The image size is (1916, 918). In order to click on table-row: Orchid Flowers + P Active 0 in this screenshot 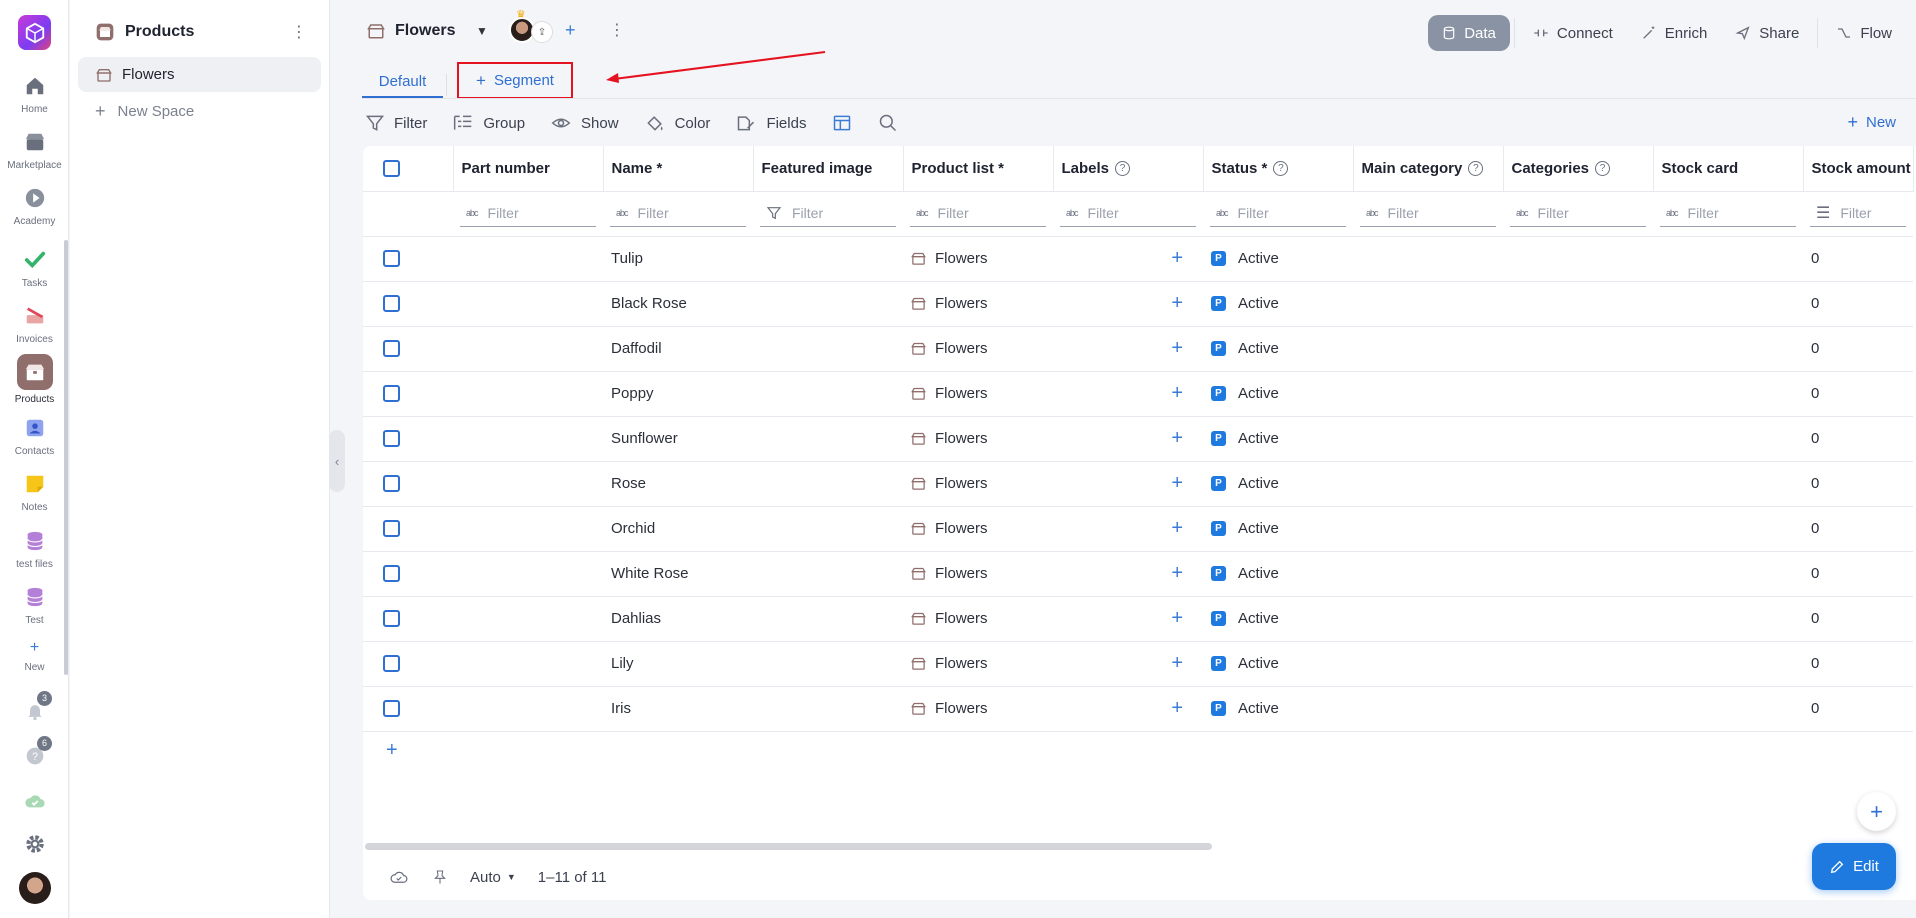, I will do `click(1138, 529)`.